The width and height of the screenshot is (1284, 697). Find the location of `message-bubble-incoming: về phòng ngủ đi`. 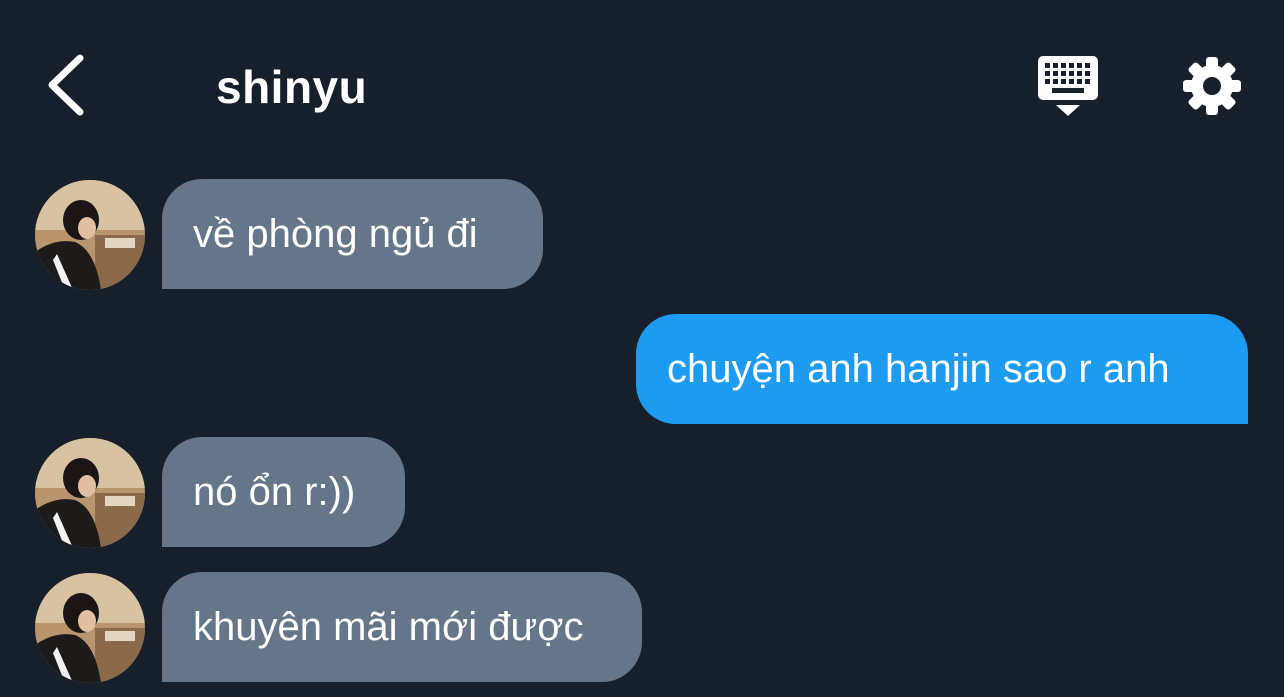

message-bubble-incoming: về phòng ngủ đi is located at coordinates (352, 234).